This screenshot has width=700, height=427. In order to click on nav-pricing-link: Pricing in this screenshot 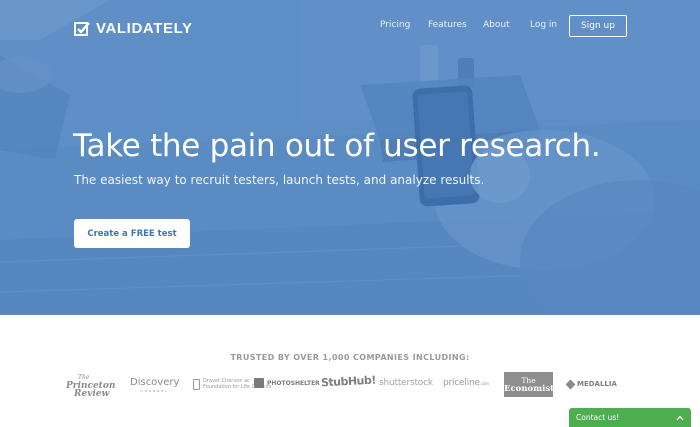, I will do `click(395, 25)`.